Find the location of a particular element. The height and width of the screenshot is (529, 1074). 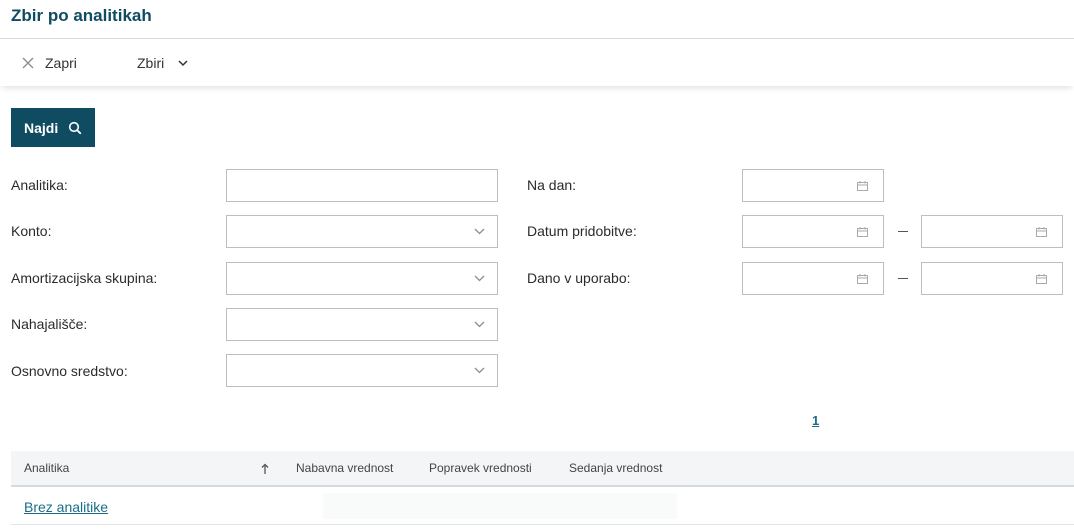

nahajalisce-label: Nahajališče: is located at coordinates (49, 324).